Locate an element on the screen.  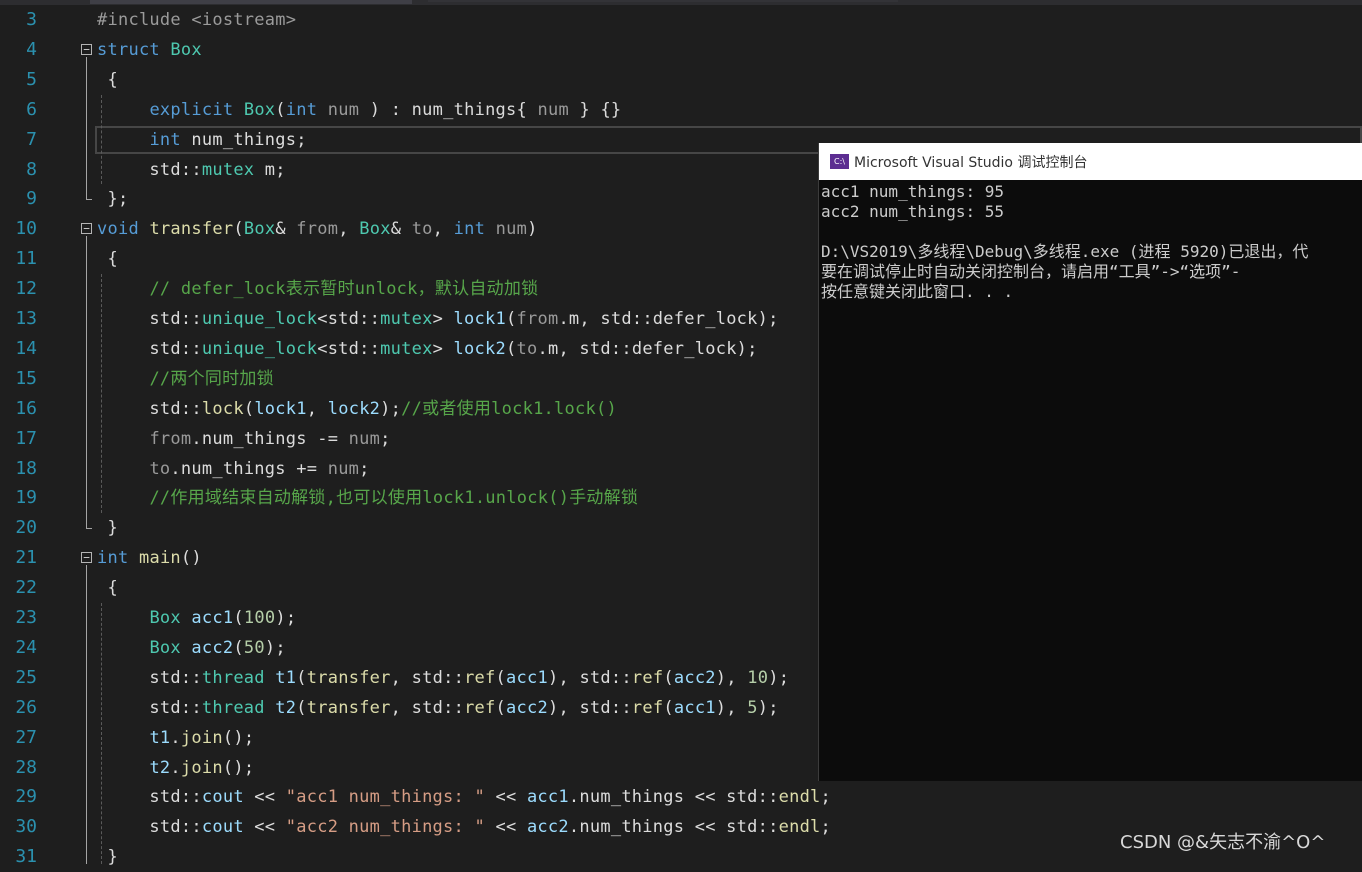
code-text: int num_things; is located at coordinates (202, 140).